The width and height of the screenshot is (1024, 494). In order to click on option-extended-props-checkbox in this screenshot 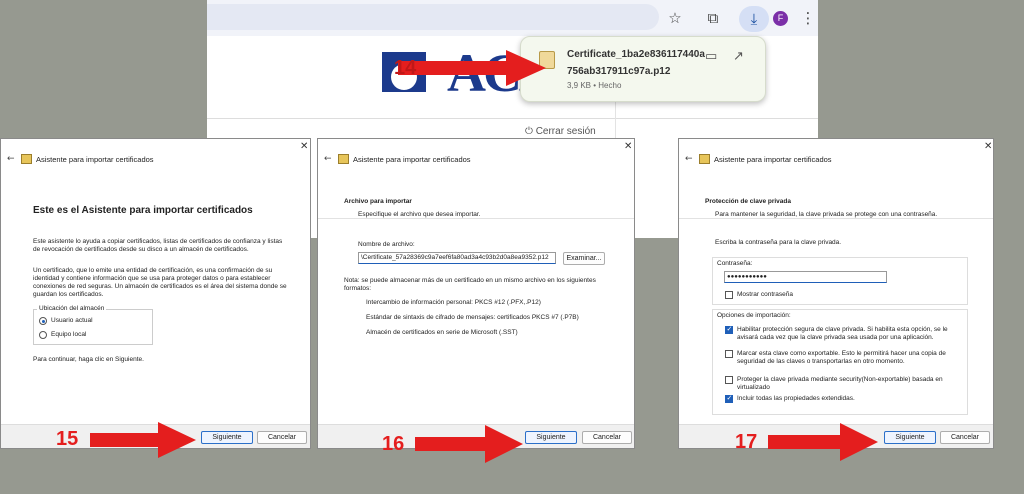, I will do `click(729, 398)`.